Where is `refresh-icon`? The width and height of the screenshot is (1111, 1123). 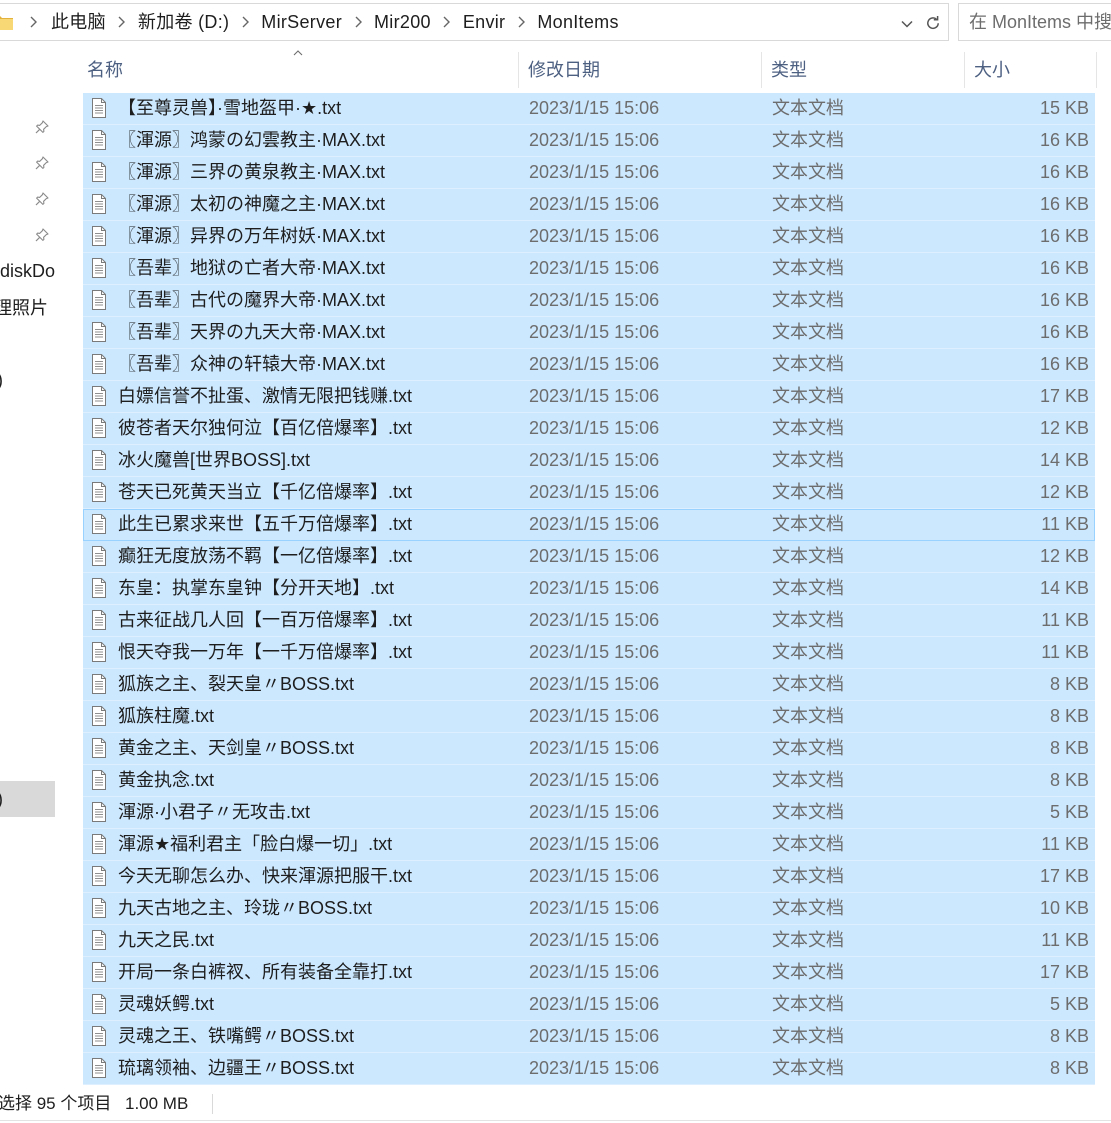
refresh-icon is located at coordinates (933, 23).